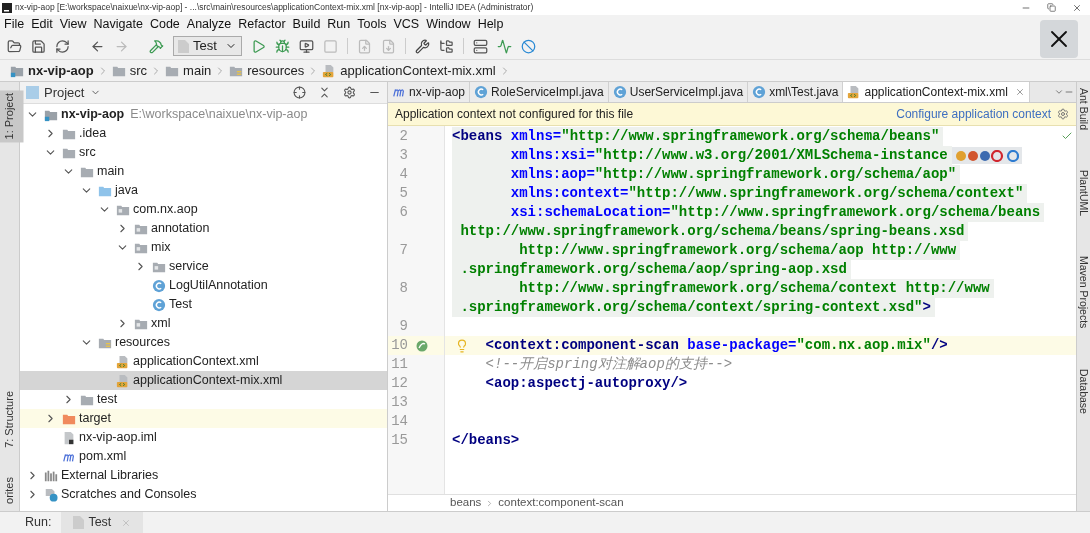  I want to click on line-number: 5, so click(403, 193).